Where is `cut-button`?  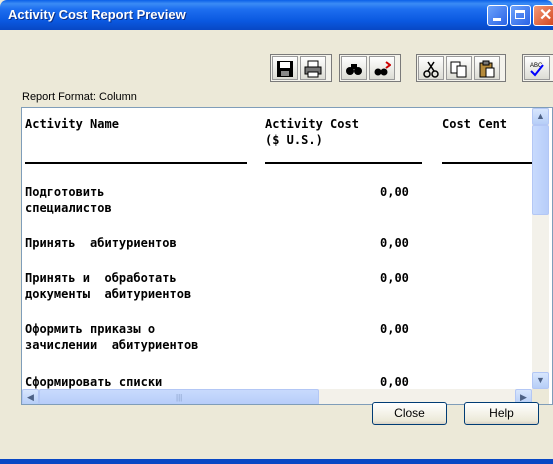
cut-button is located at coordinates (431, 68).